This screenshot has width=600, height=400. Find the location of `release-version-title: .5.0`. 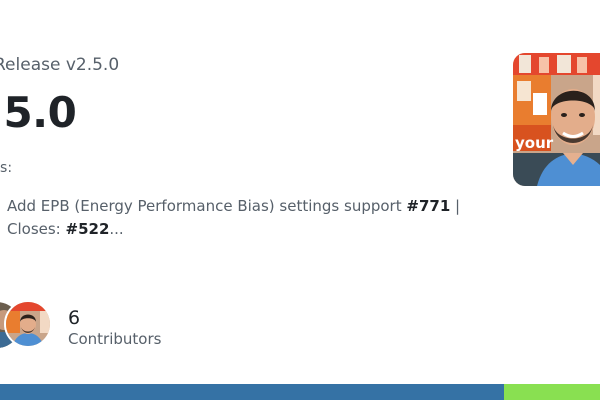

release-version-title: .5.0 is located at coordinates (38, 112).